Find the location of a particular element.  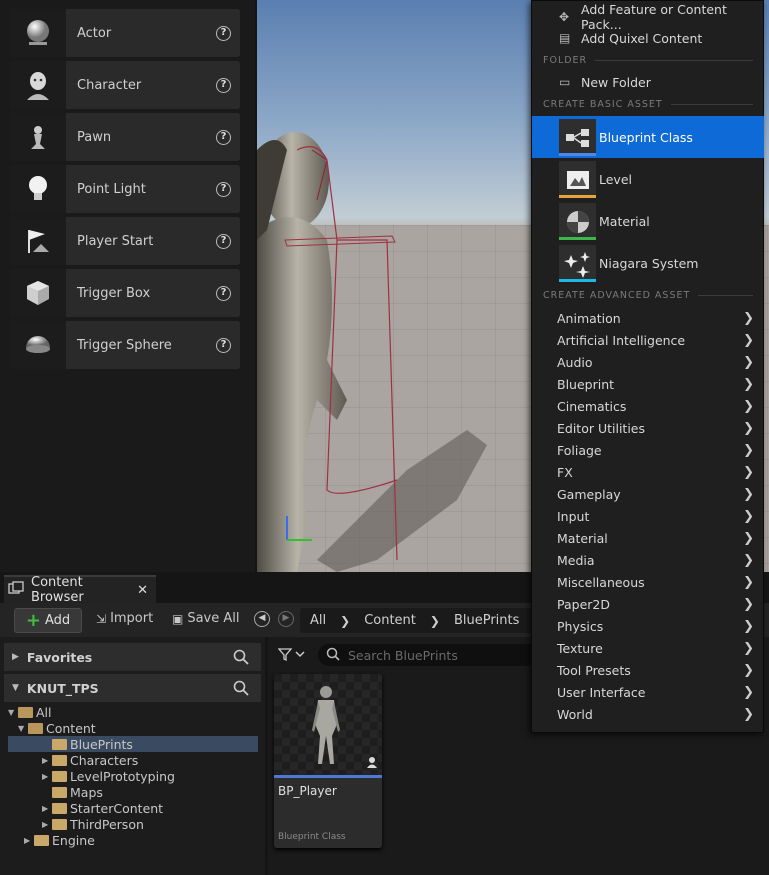

tree-item-startercontent: ▶ StarterContent is located at coordinates (133, 808).